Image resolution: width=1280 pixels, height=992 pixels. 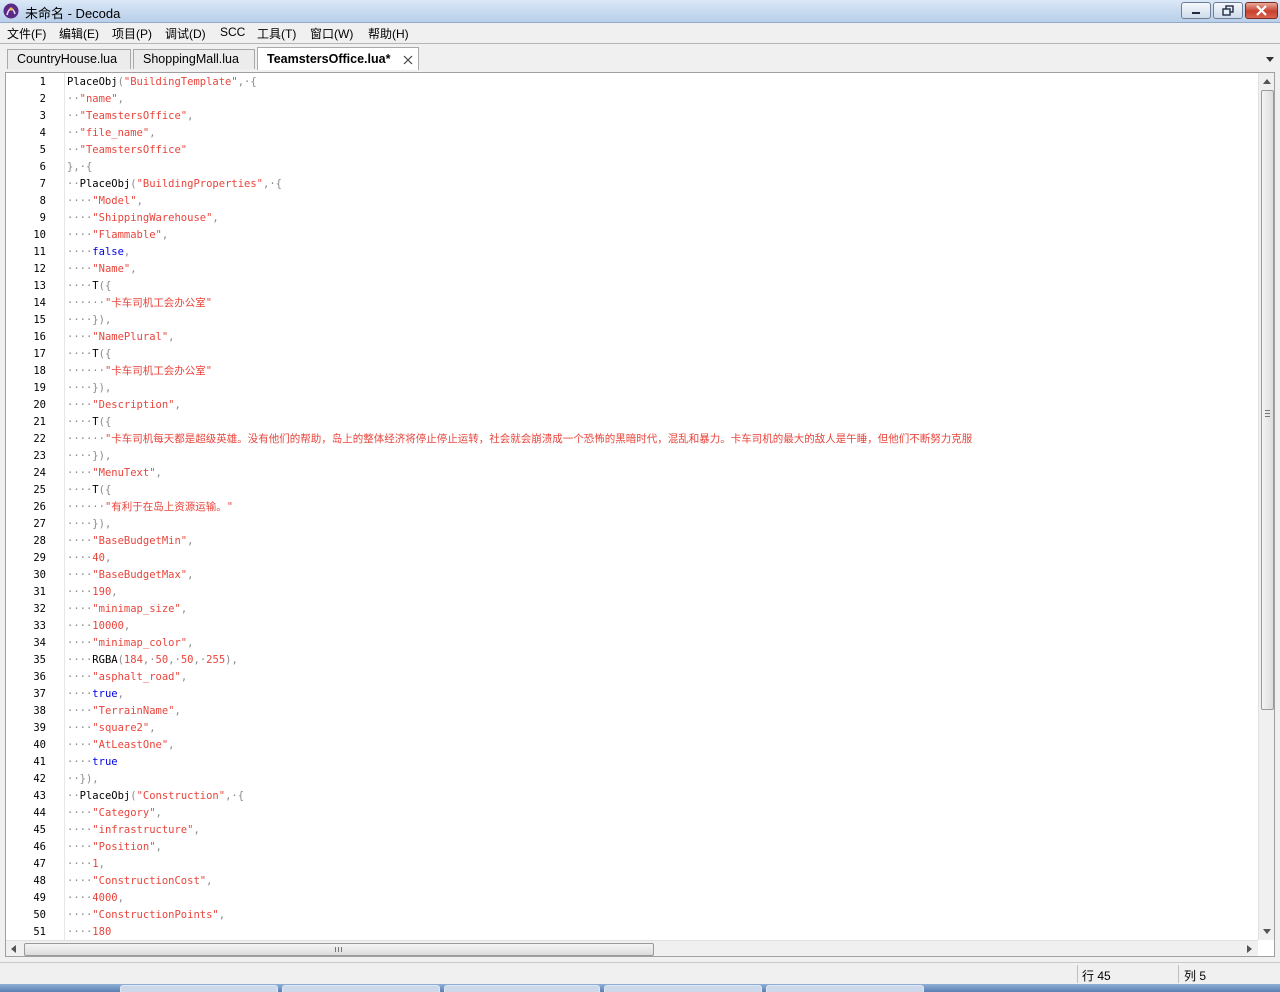 What do you see at coordinates (89, 932) in the screenshot?
I see `code-line: ····180` at bounding box center [89, 932].